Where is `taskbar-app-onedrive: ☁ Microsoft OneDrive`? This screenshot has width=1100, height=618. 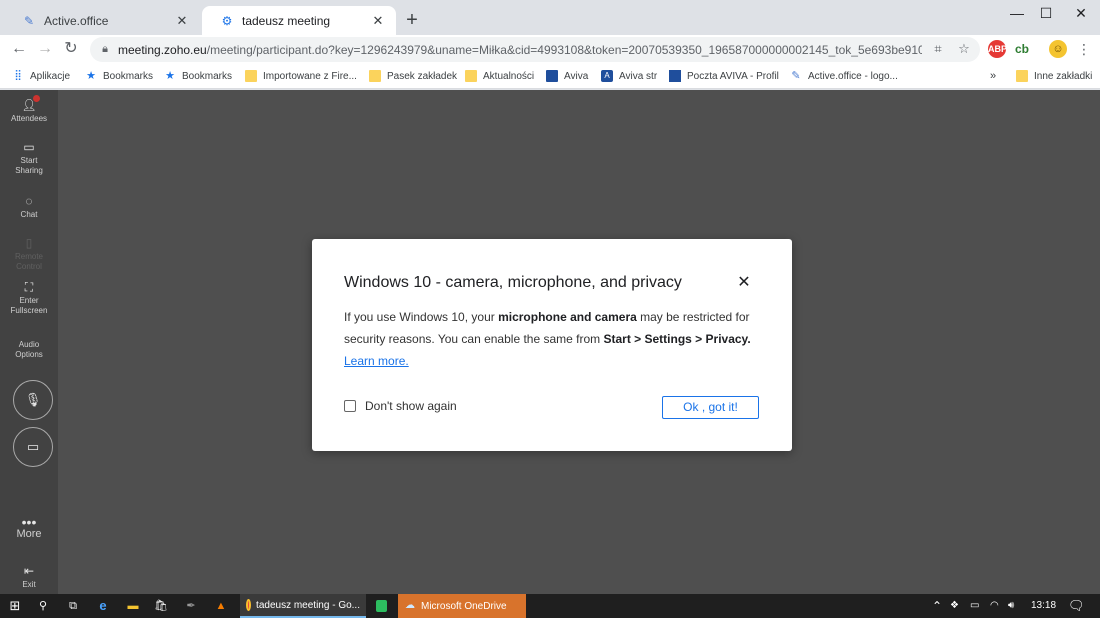 taskbar-app-onedrive: ☁ Microsoft OneDrive is located at coordinates (462, 606).